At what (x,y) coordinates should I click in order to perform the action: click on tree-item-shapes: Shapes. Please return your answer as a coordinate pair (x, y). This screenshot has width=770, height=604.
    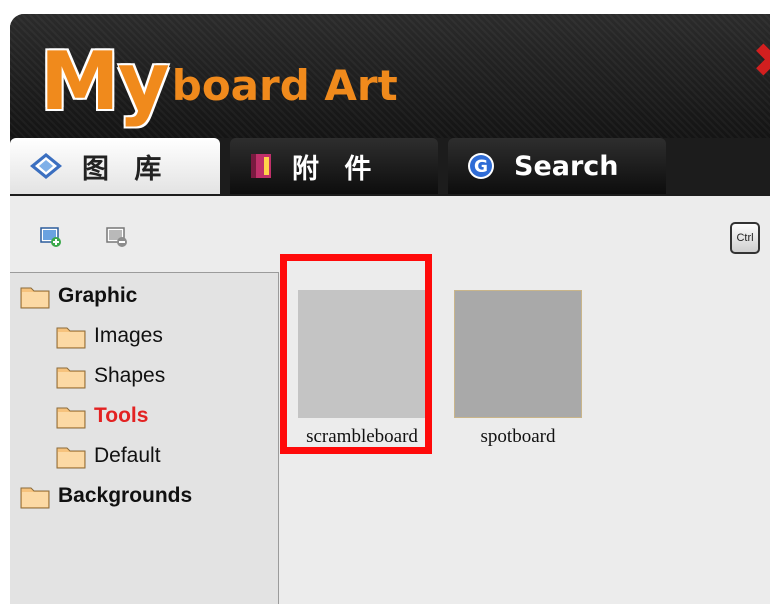
    Looking at the image, I should click on (110, 376).